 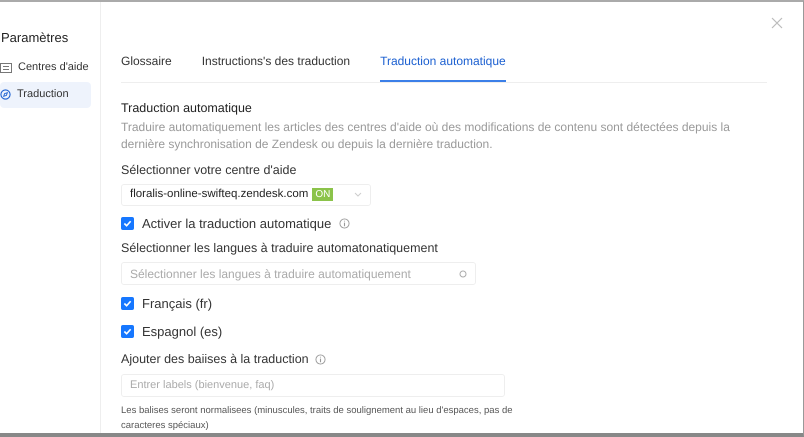 I want to click on sidebar-title: Paramètres, so click(x=35, y=38).